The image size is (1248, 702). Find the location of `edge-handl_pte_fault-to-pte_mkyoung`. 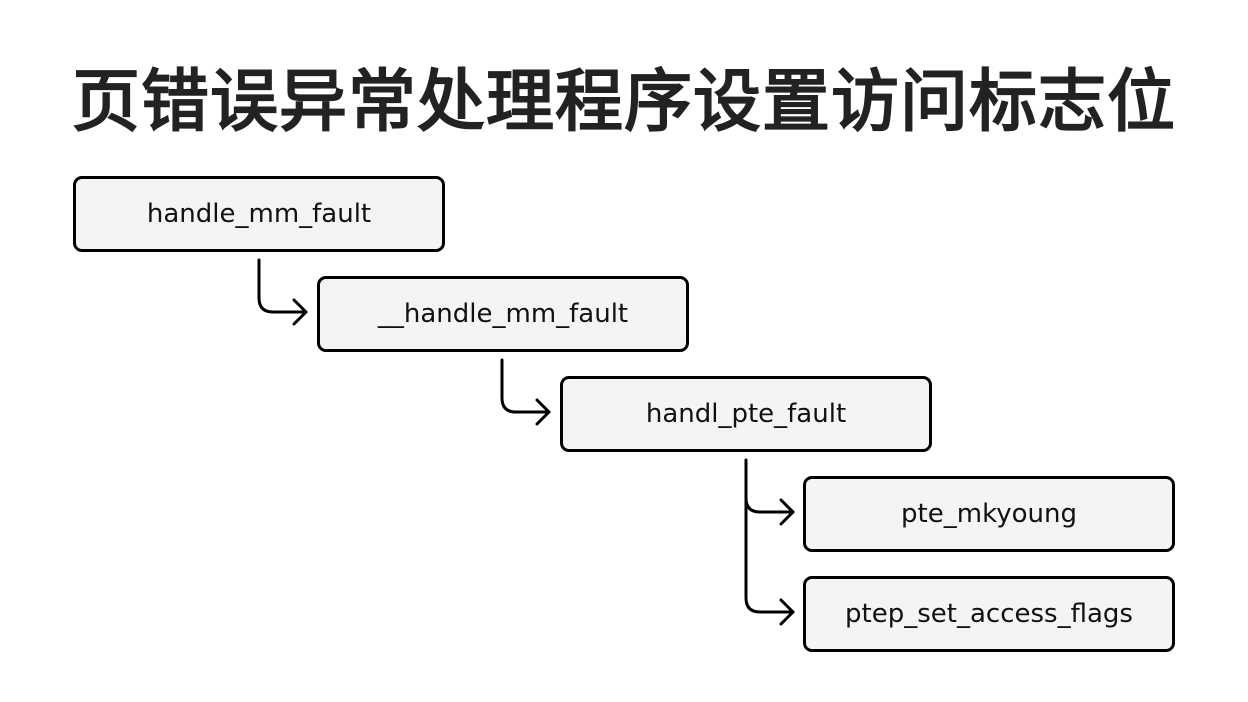

edge-handl_pte_fault-to-pte_mkyoung is located at coordinates (769, 492).